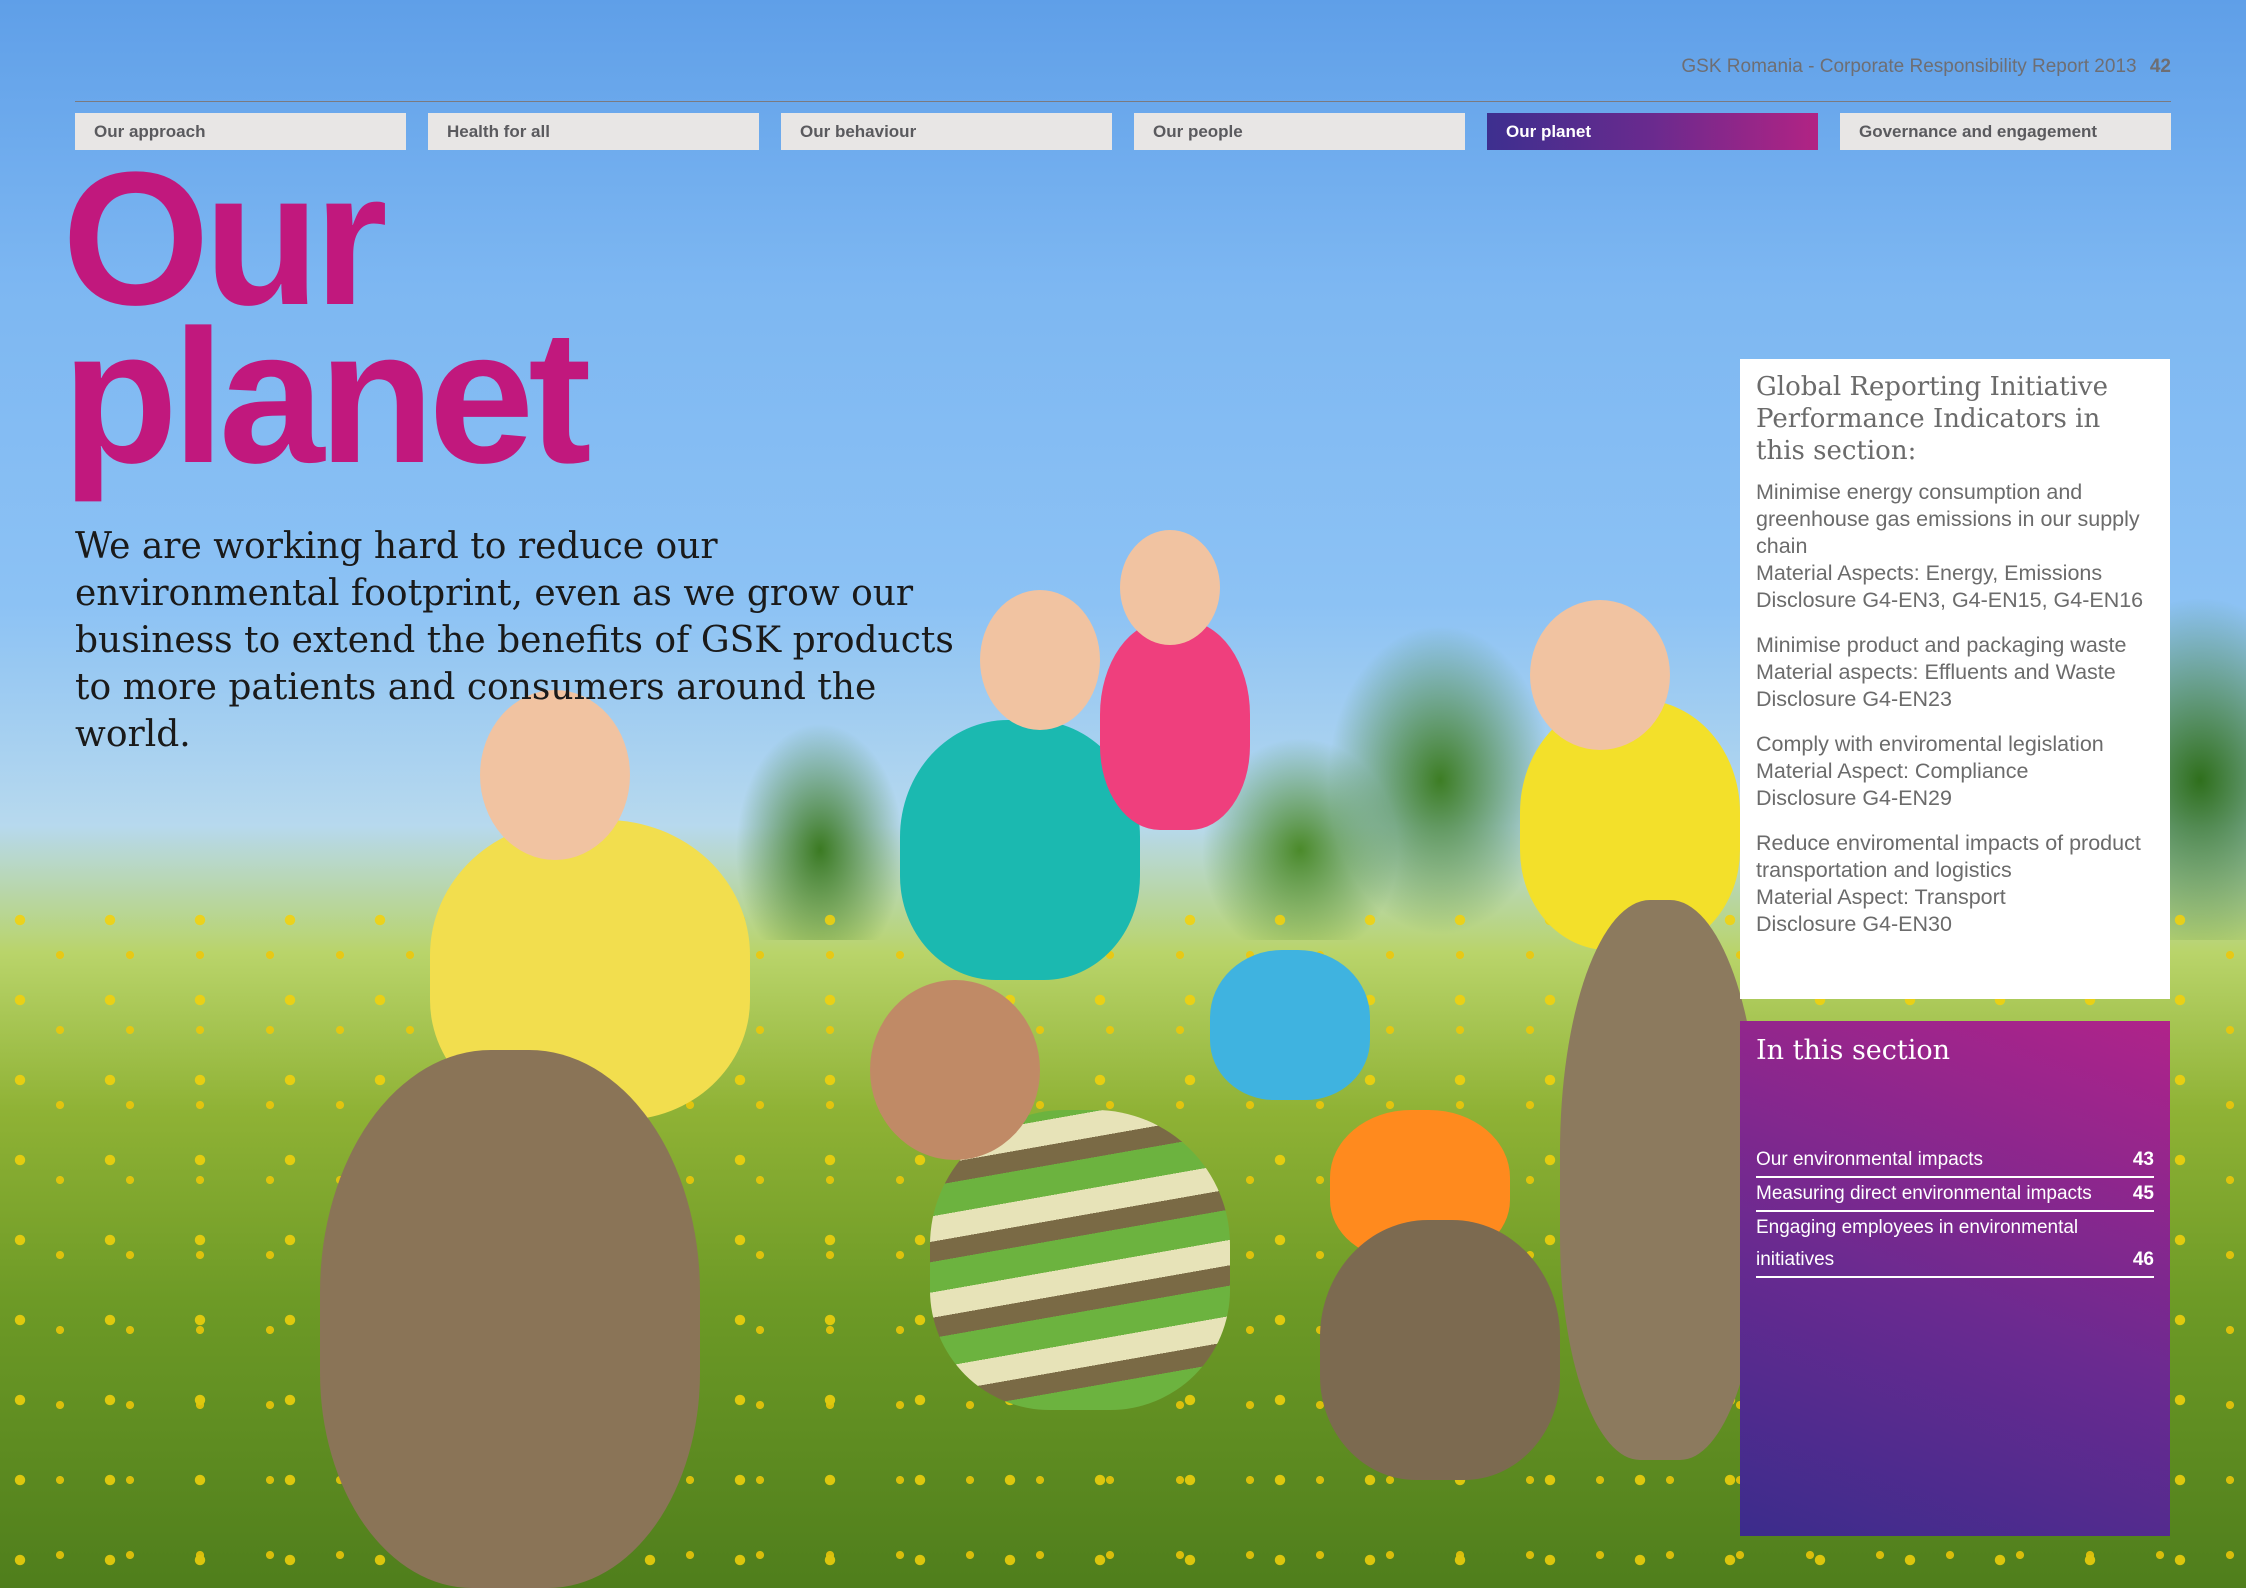  What do you see at coordinates (946, 131) in the screenshot?
I see `nav-tab-our-behaviour: Our behaviour` at bounding box center [946, 131].